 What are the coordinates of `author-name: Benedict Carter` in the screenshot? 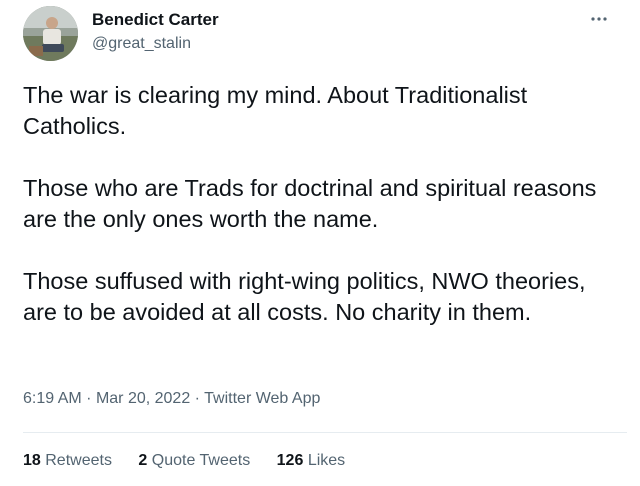 It's located at (155, 20).